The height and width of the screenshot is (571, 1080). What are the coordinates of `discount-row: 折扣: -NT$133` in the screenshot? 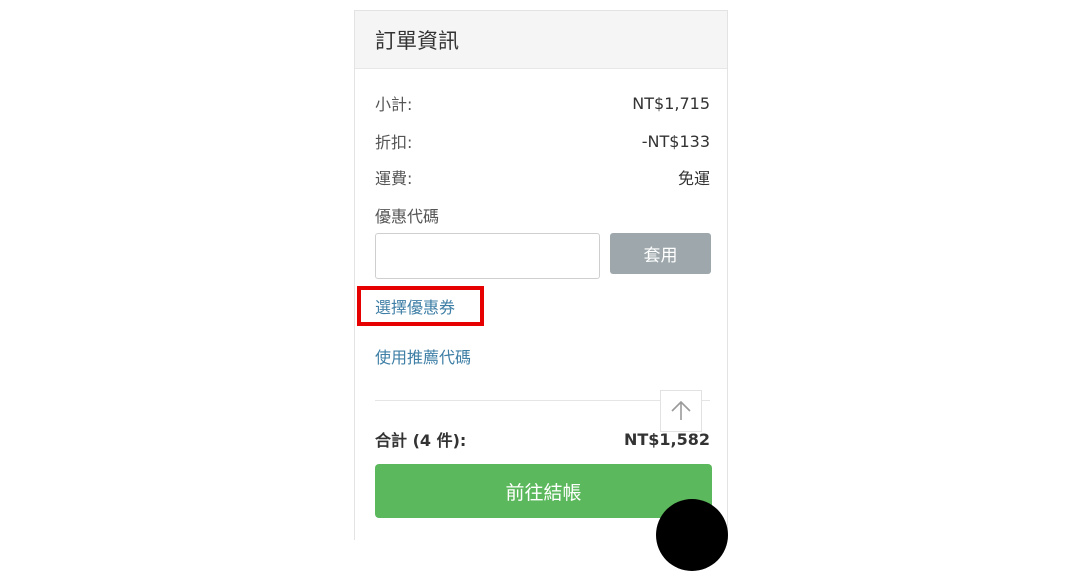 It's located at (542, 141).